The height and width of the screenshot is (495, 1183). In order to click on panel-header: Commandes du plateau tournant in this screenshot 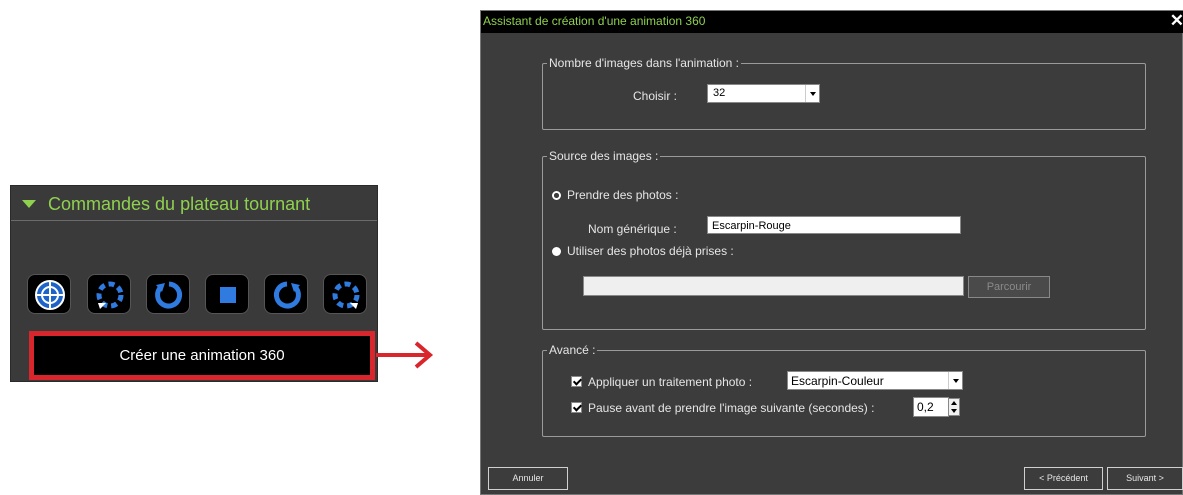, I will do `click(194, 203)`.